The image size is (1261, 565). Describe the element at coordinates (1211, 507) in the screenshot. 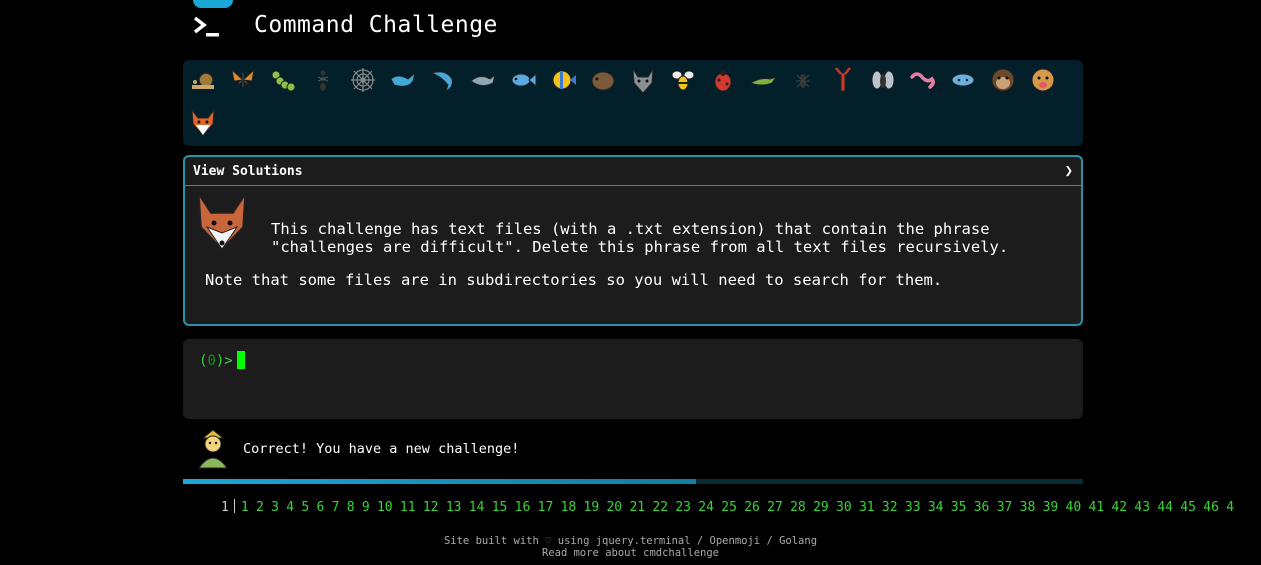

I see `level-link: 46` at that location.